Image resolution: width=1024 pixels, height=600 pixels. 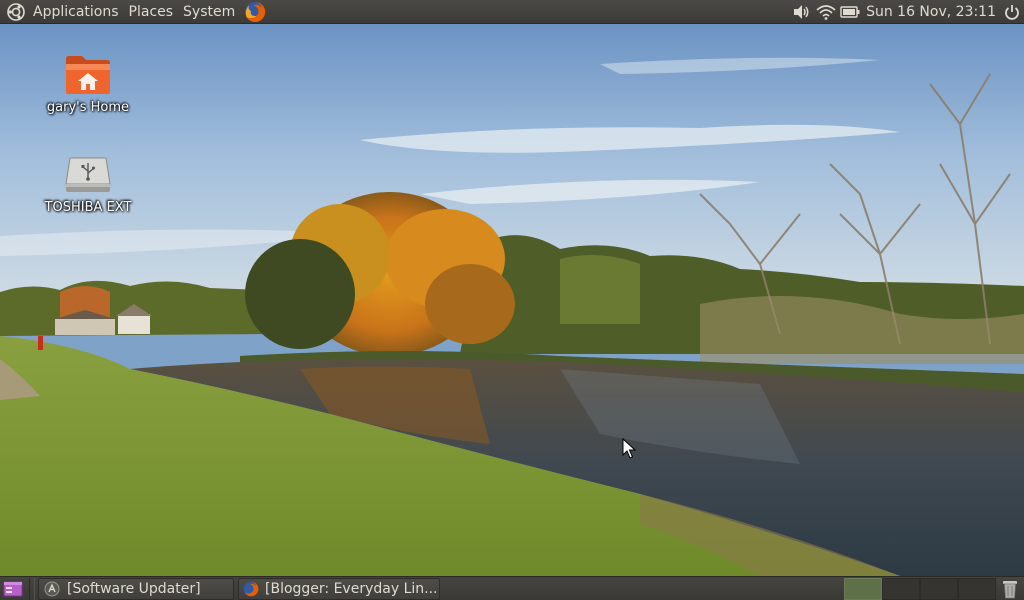 What do you see at coordinates (76, 12) in the screenshot?
I see `menu-applications: Applications` at bounding box center [76, 12].